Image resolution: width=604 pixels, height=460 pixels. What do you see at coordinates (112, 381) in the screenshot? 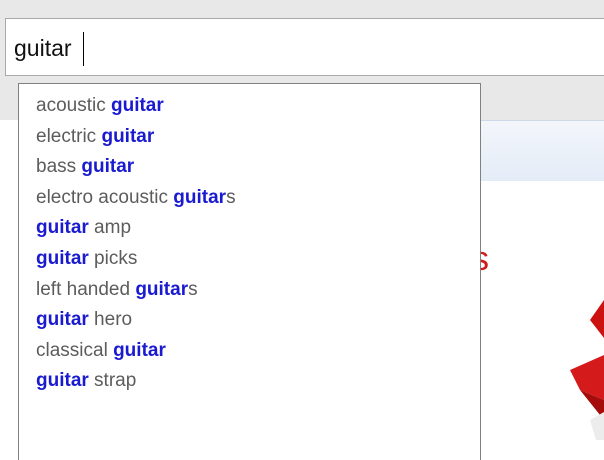
I see `suggestion-suffix: strap` at bounding box center [112, 381].